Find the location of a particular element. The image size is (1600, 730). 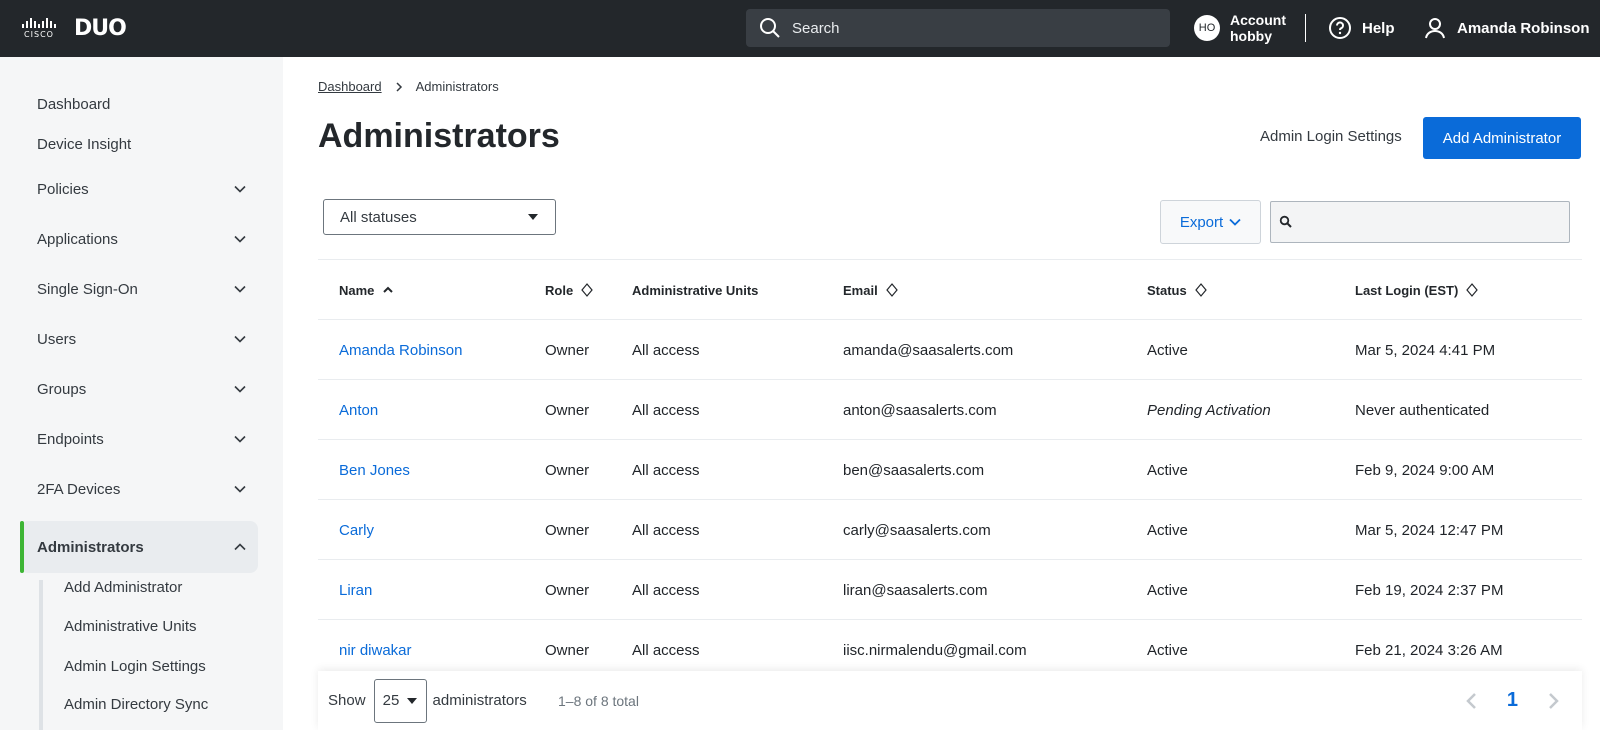

sidebar-item-applications: Applications is located at coordinates (142, 239).